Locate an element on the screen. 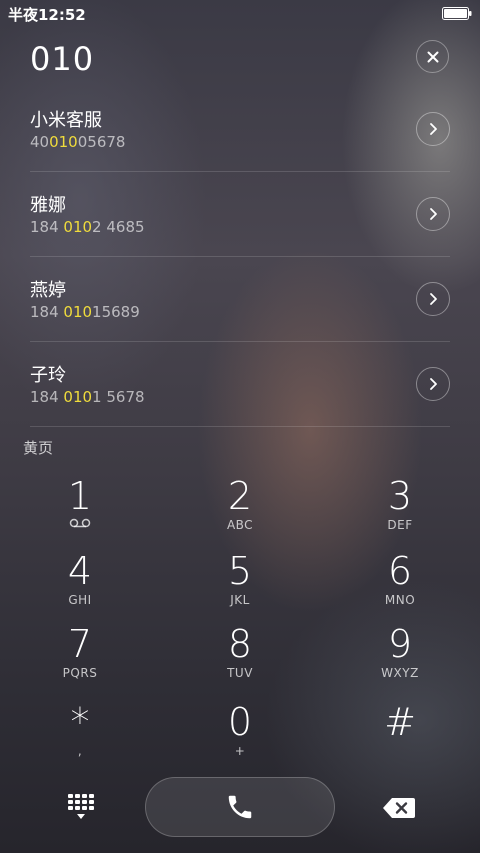 The image size is (480, 853). key-letters: PQRS is located at coordinates (80, 673).